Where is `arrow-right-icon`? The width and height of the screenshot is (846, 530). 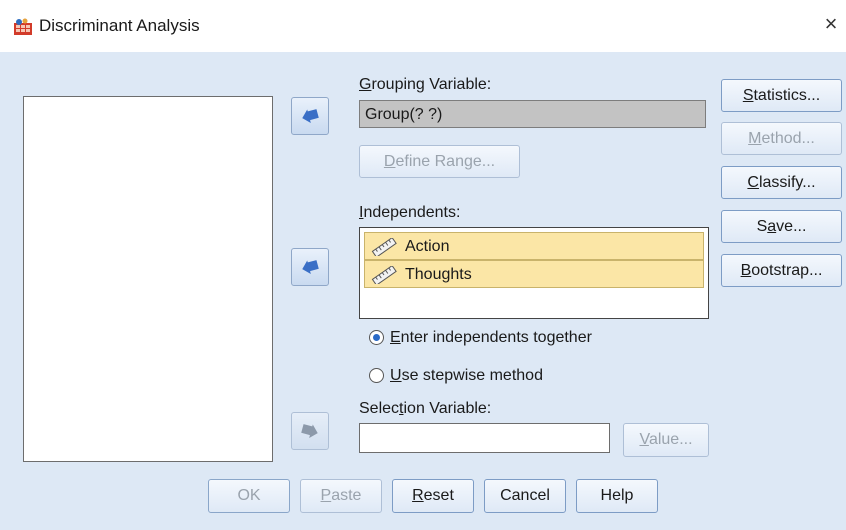
arrow-right-icon is located at coordinates (309, 431).